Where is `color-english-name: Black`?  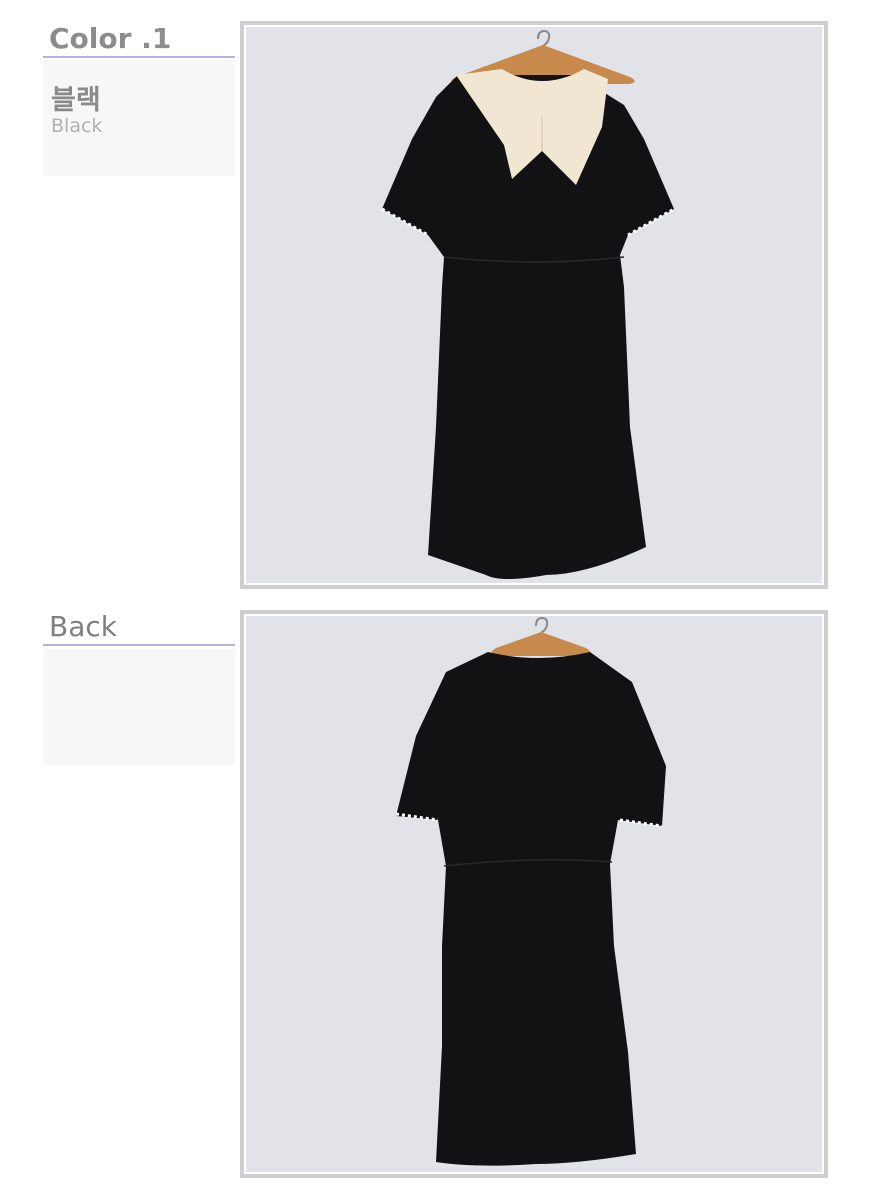 color-english-name: Black is located at coordinates (77, 126).